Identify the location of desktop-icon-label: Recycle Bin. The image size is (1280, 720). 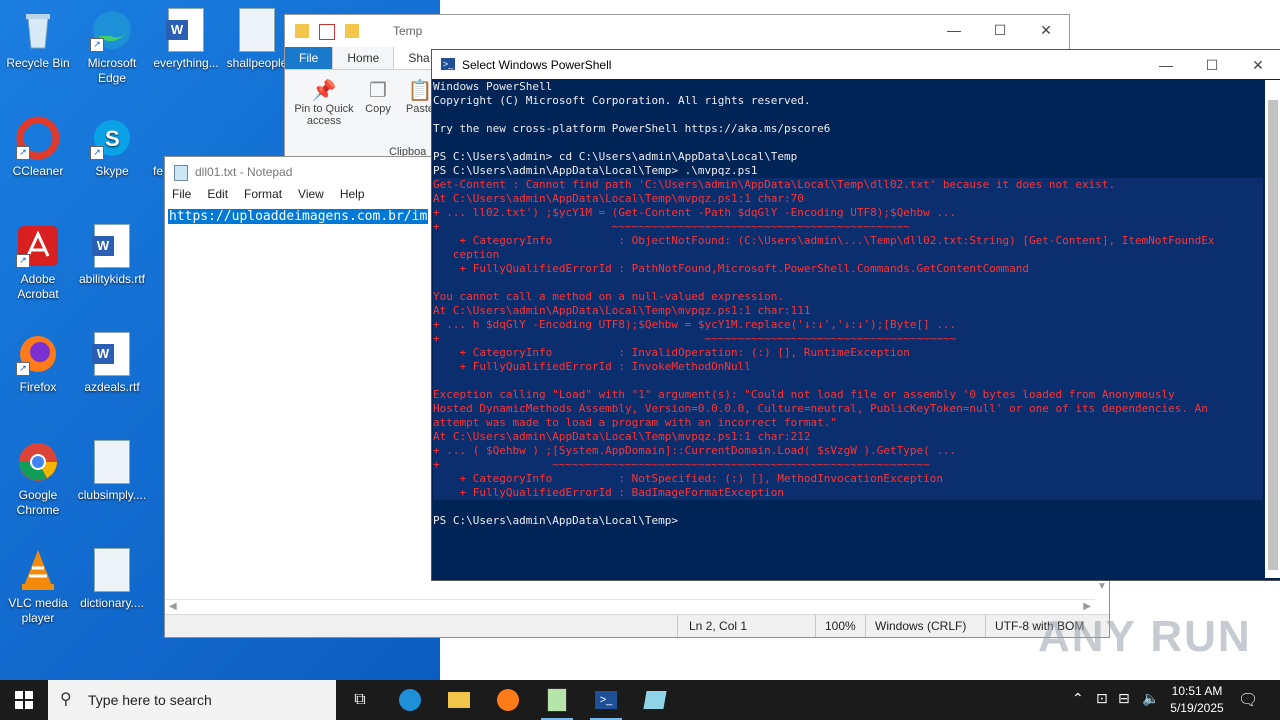
(38, 63).